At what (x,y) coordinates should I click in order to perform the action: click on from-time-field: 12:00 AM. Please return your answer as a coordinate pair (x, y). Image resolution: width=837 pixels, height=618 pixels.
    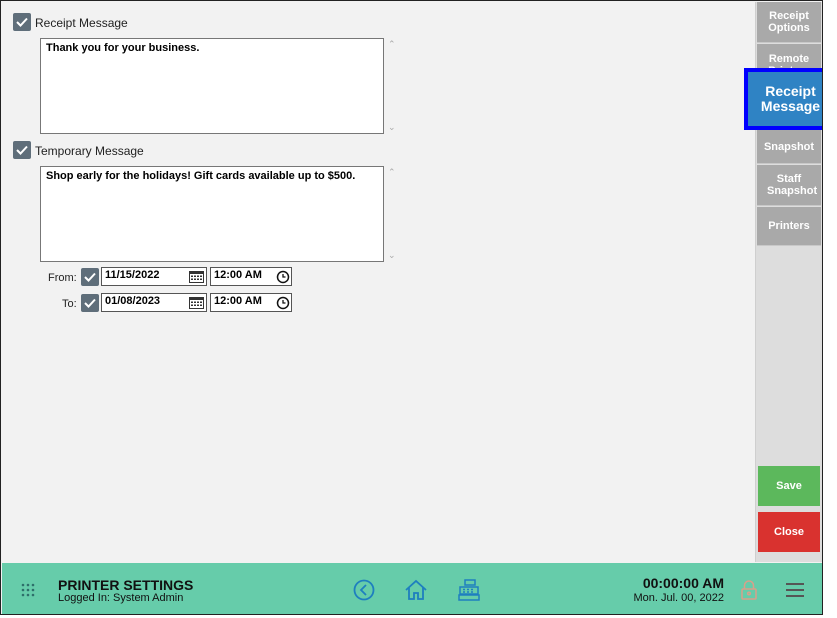
    Looking at the image, I should click on (251, 276).